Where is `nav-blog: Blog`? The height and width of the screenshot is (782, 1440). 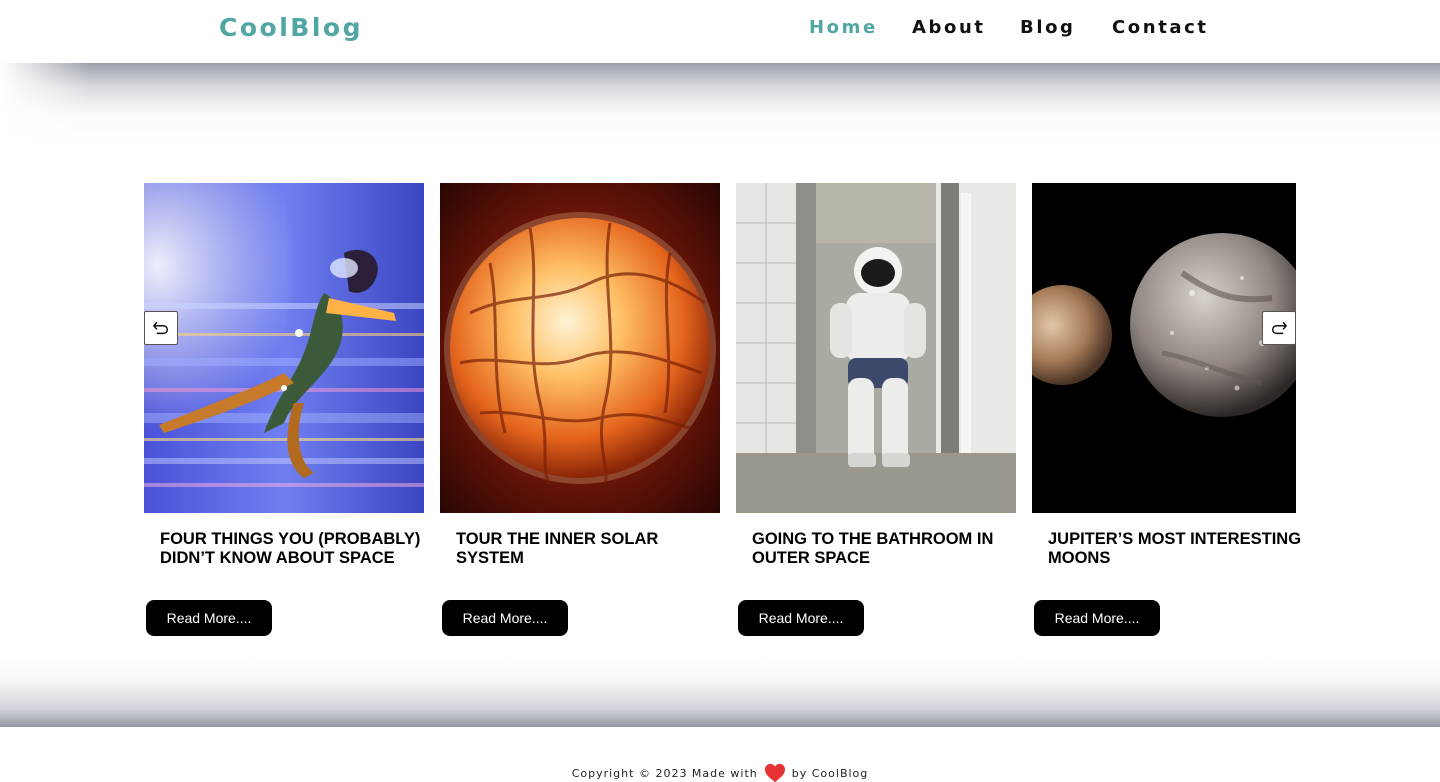 nav-blog: Blog is located at coordinates (1048, 27).